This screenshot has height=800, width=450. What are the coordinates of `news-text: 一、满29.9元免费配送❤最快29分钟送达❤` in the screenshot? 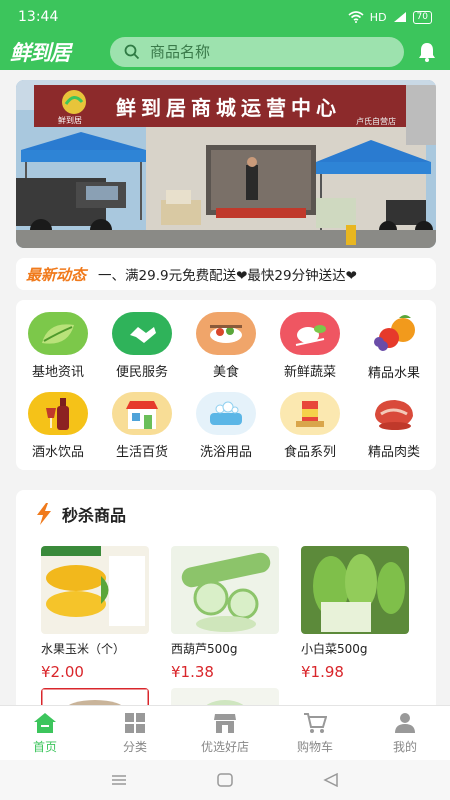 It's located at (227, 276).